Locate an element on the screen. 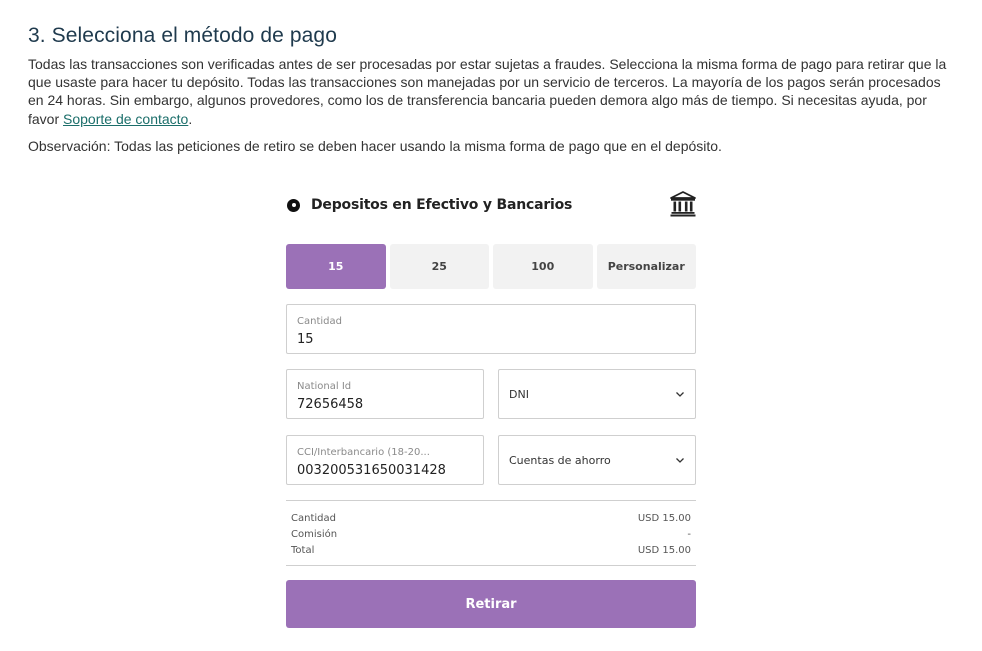  cci-value: 003200531650031428 is located at coordinates (385, 470).